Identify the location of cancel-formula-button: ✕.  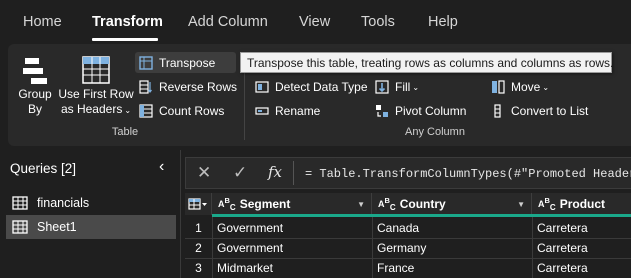
(204, 173).